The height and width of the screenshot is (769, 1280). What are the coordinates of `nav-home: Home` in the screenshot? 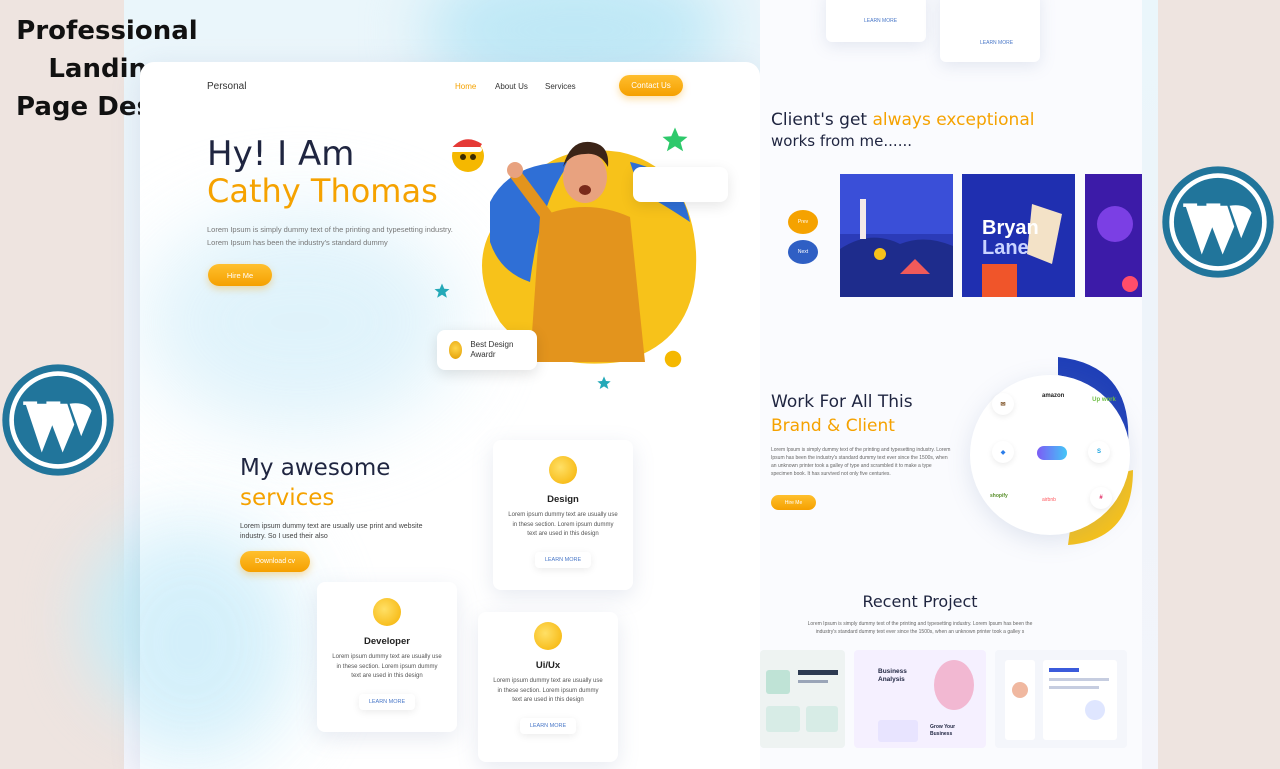 It's located at (465, 86).